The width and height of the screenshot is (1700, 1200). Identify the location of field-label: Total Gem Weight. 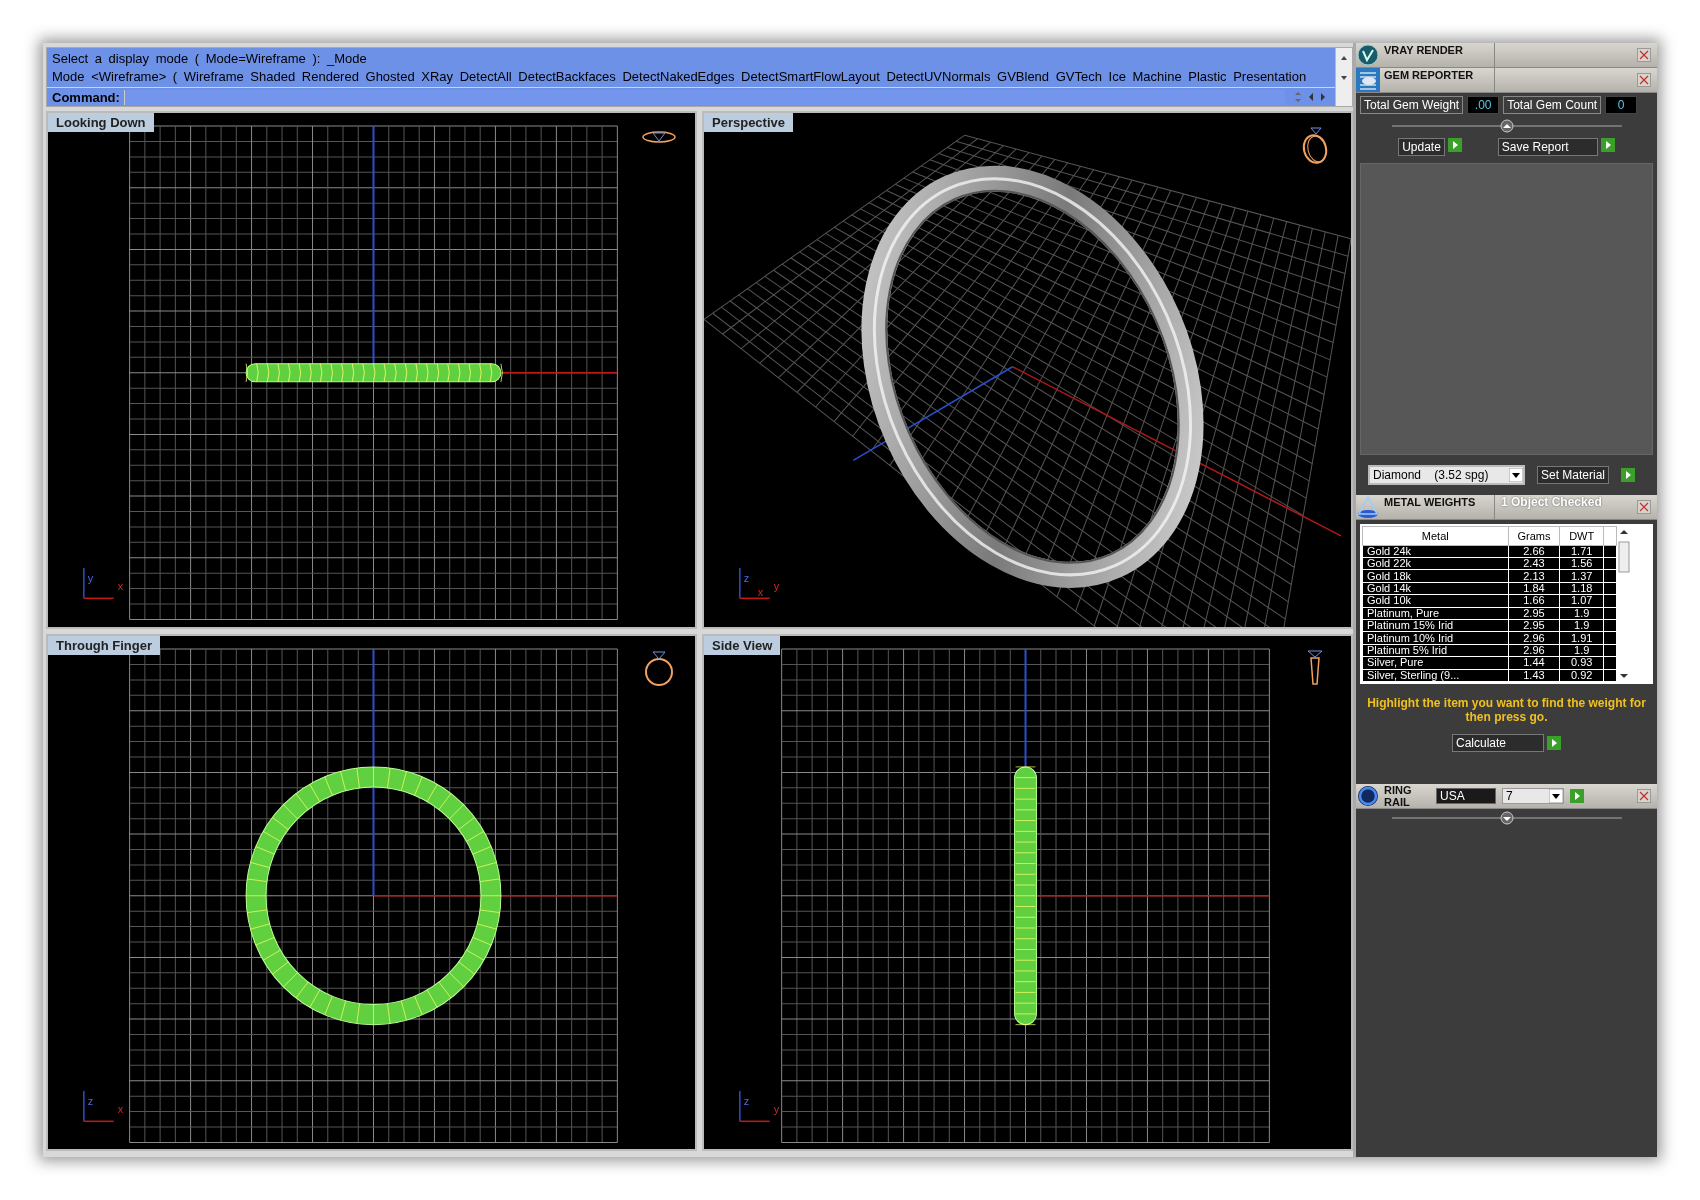
(1412, 105).